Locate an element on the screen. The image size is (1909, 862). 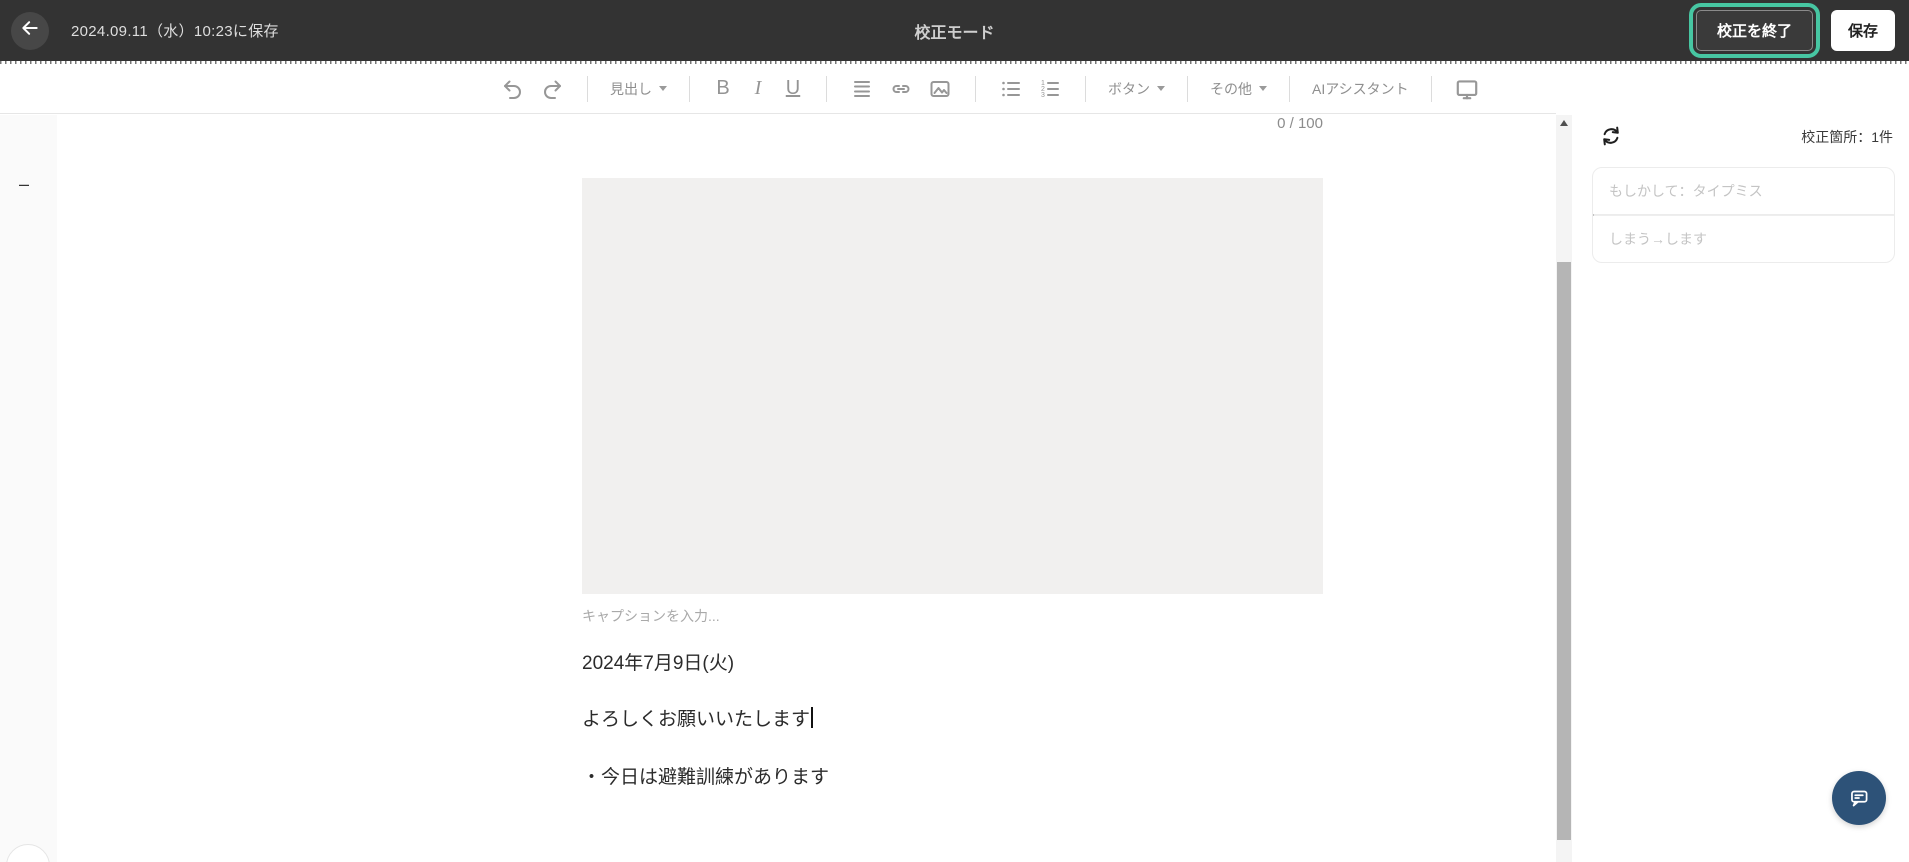
bullet-list-icon is located at coordinates (1011, 88).